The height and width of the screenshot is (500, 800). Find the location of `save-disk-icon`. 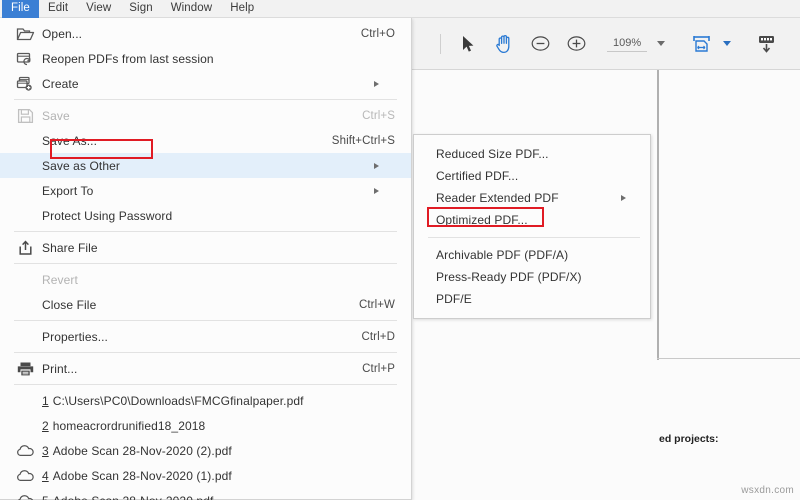

save-disk-icon is located at coordinates (25, 116).